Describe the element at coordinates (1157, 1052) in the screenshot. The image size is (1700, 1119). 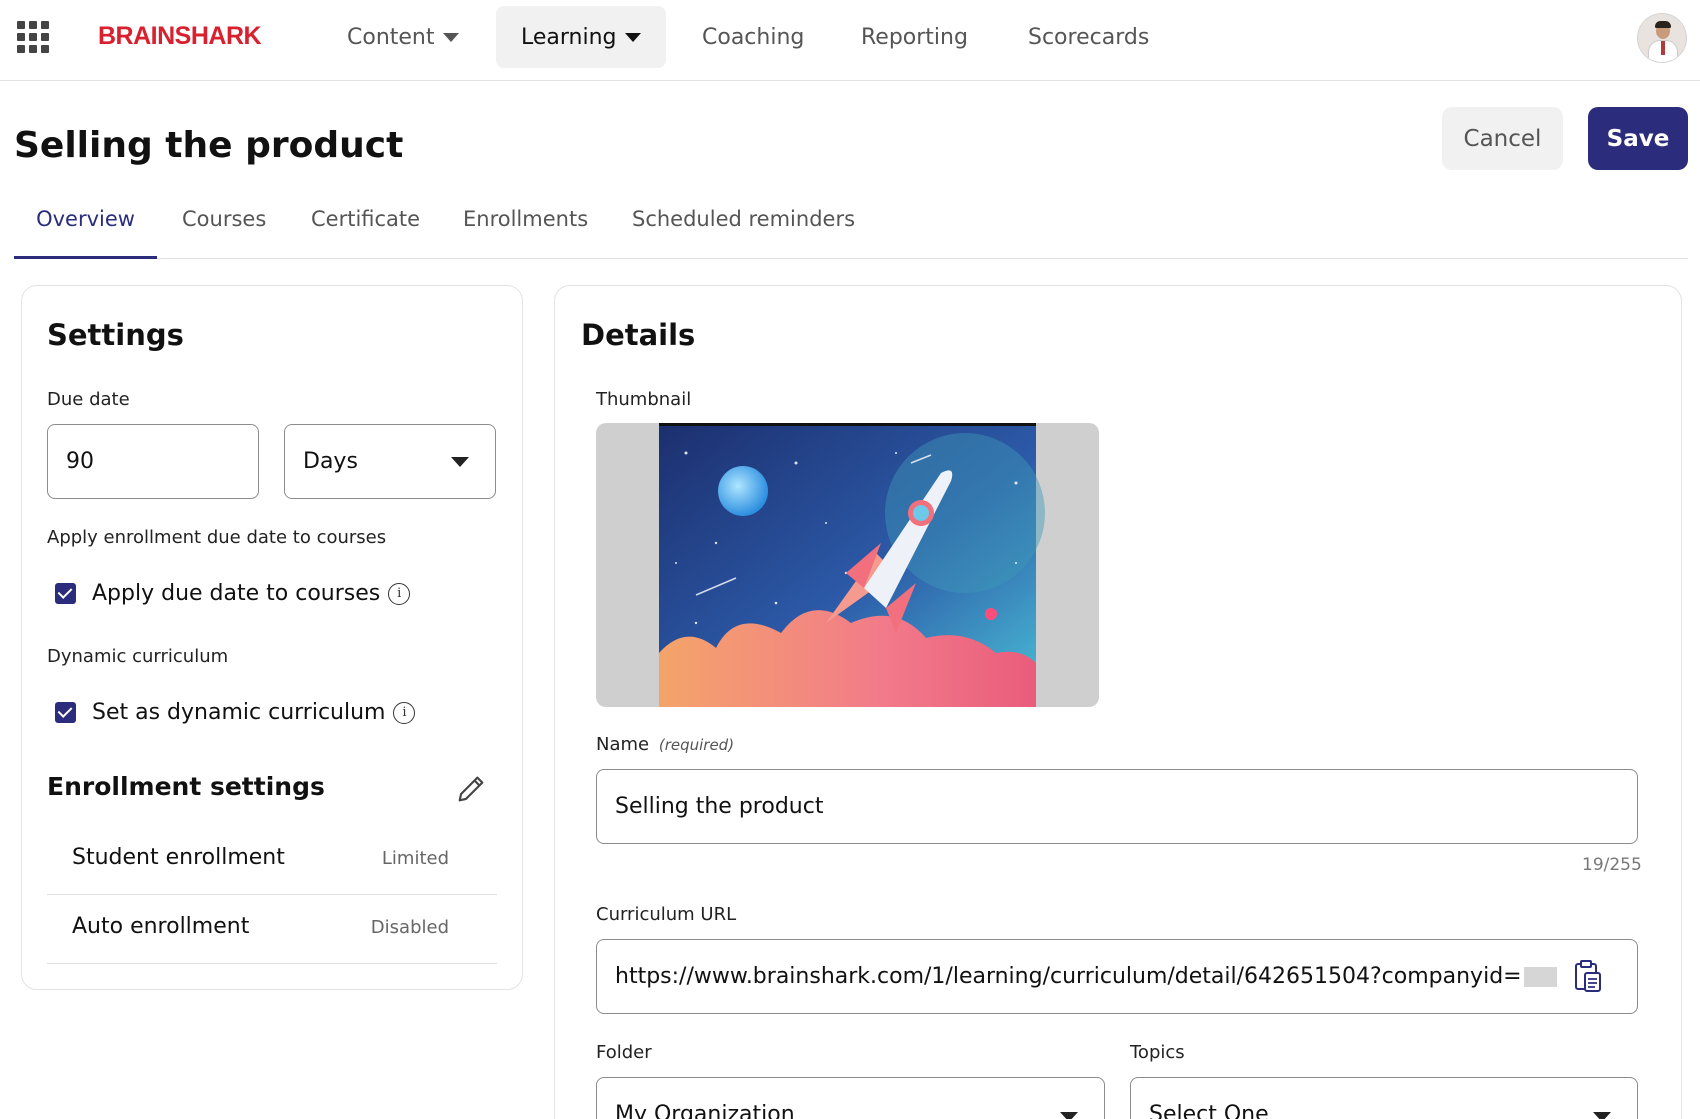
I see `topics-label: Topics` at that location.